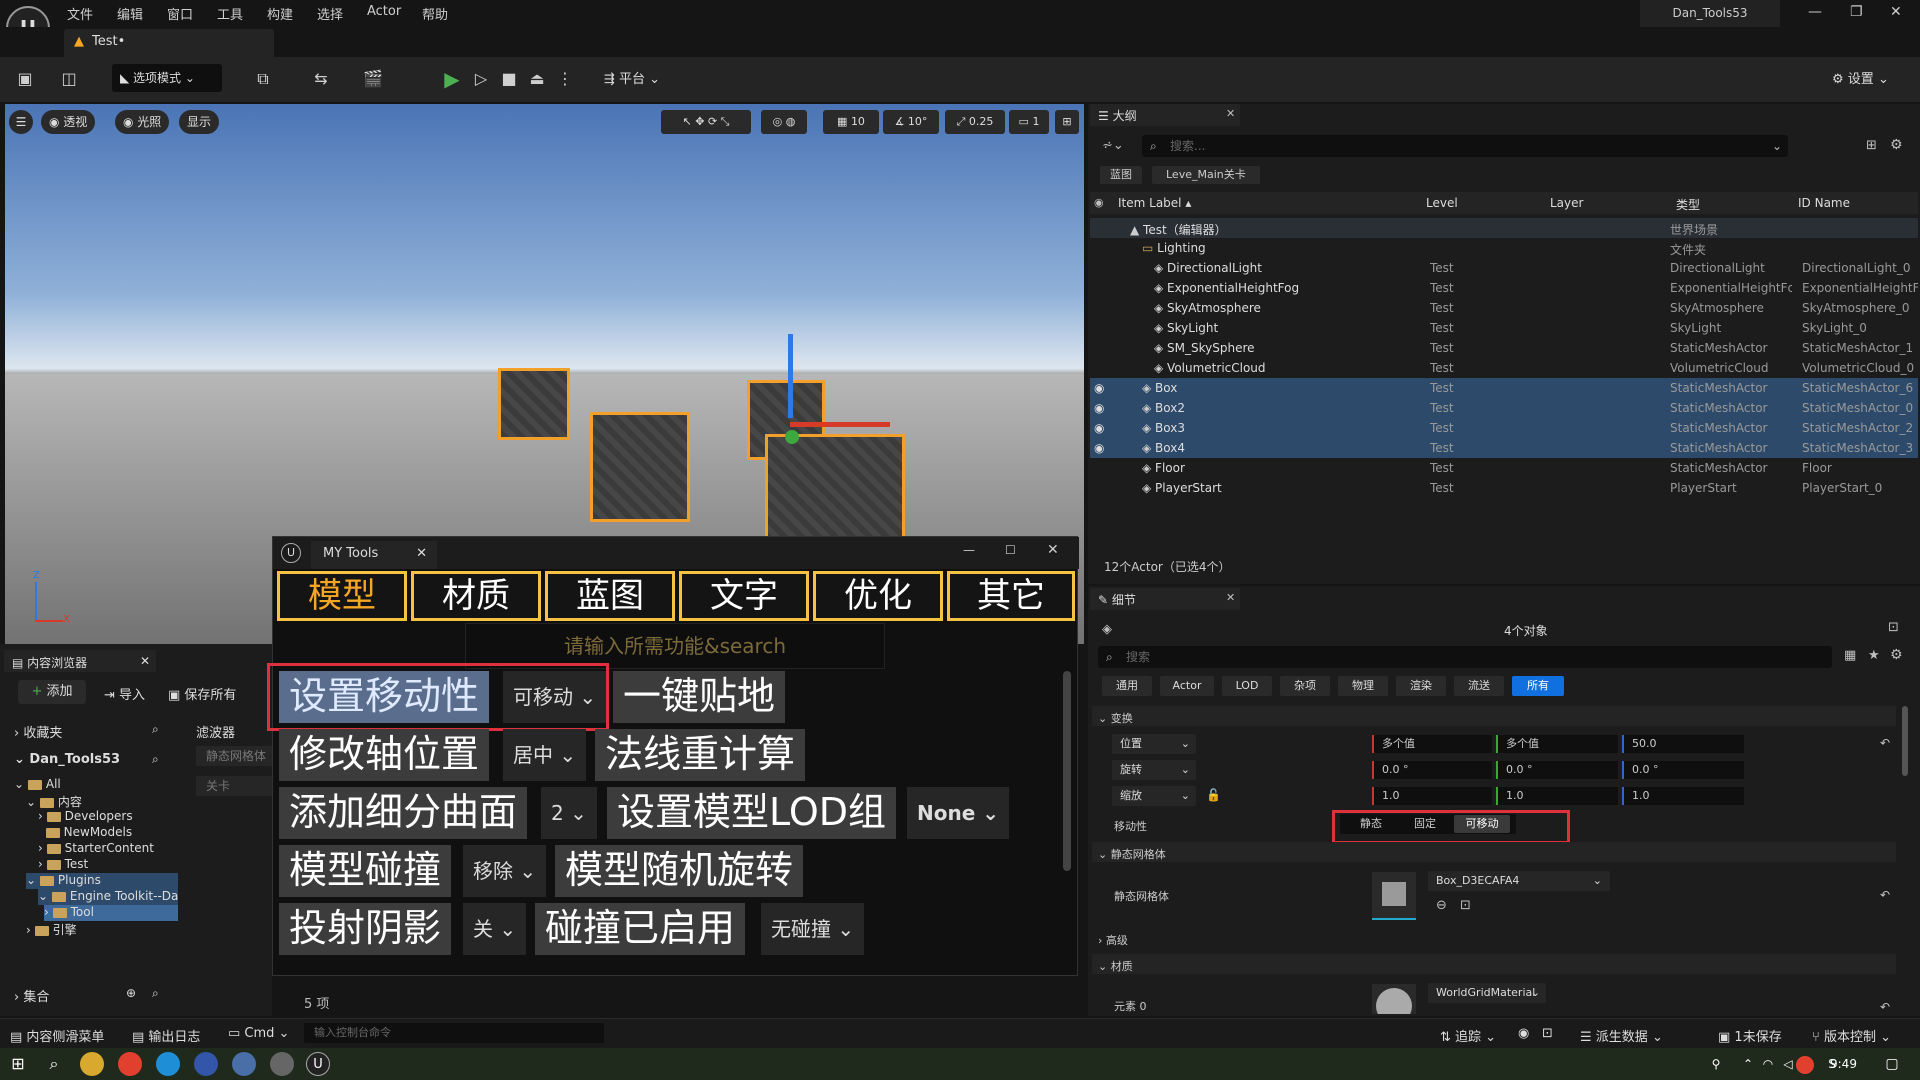  Describe the element at coordinates (1441, 905) in the screenshot. I see `use-selected-icon: ⊖` at that location.